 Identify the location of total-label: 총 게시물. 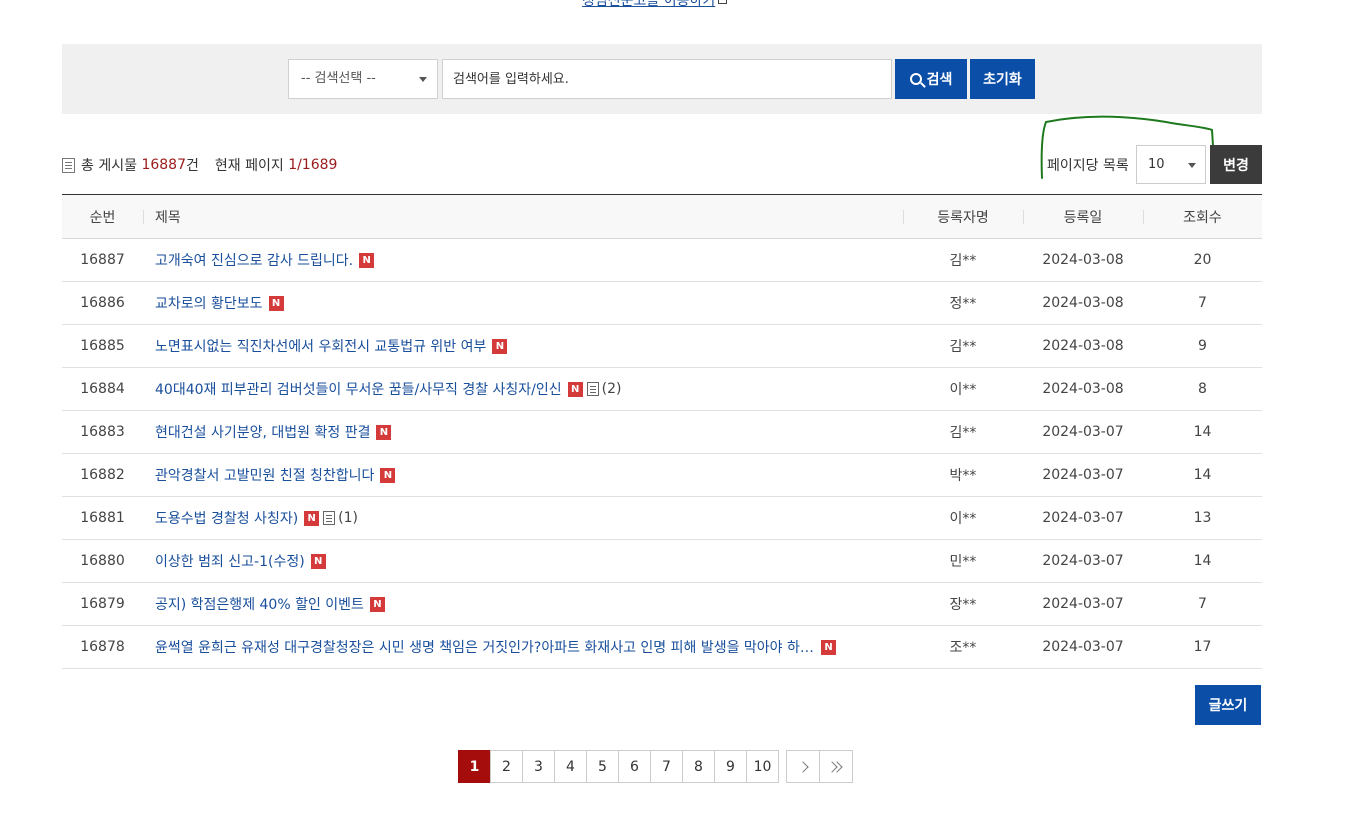
(109, 166).